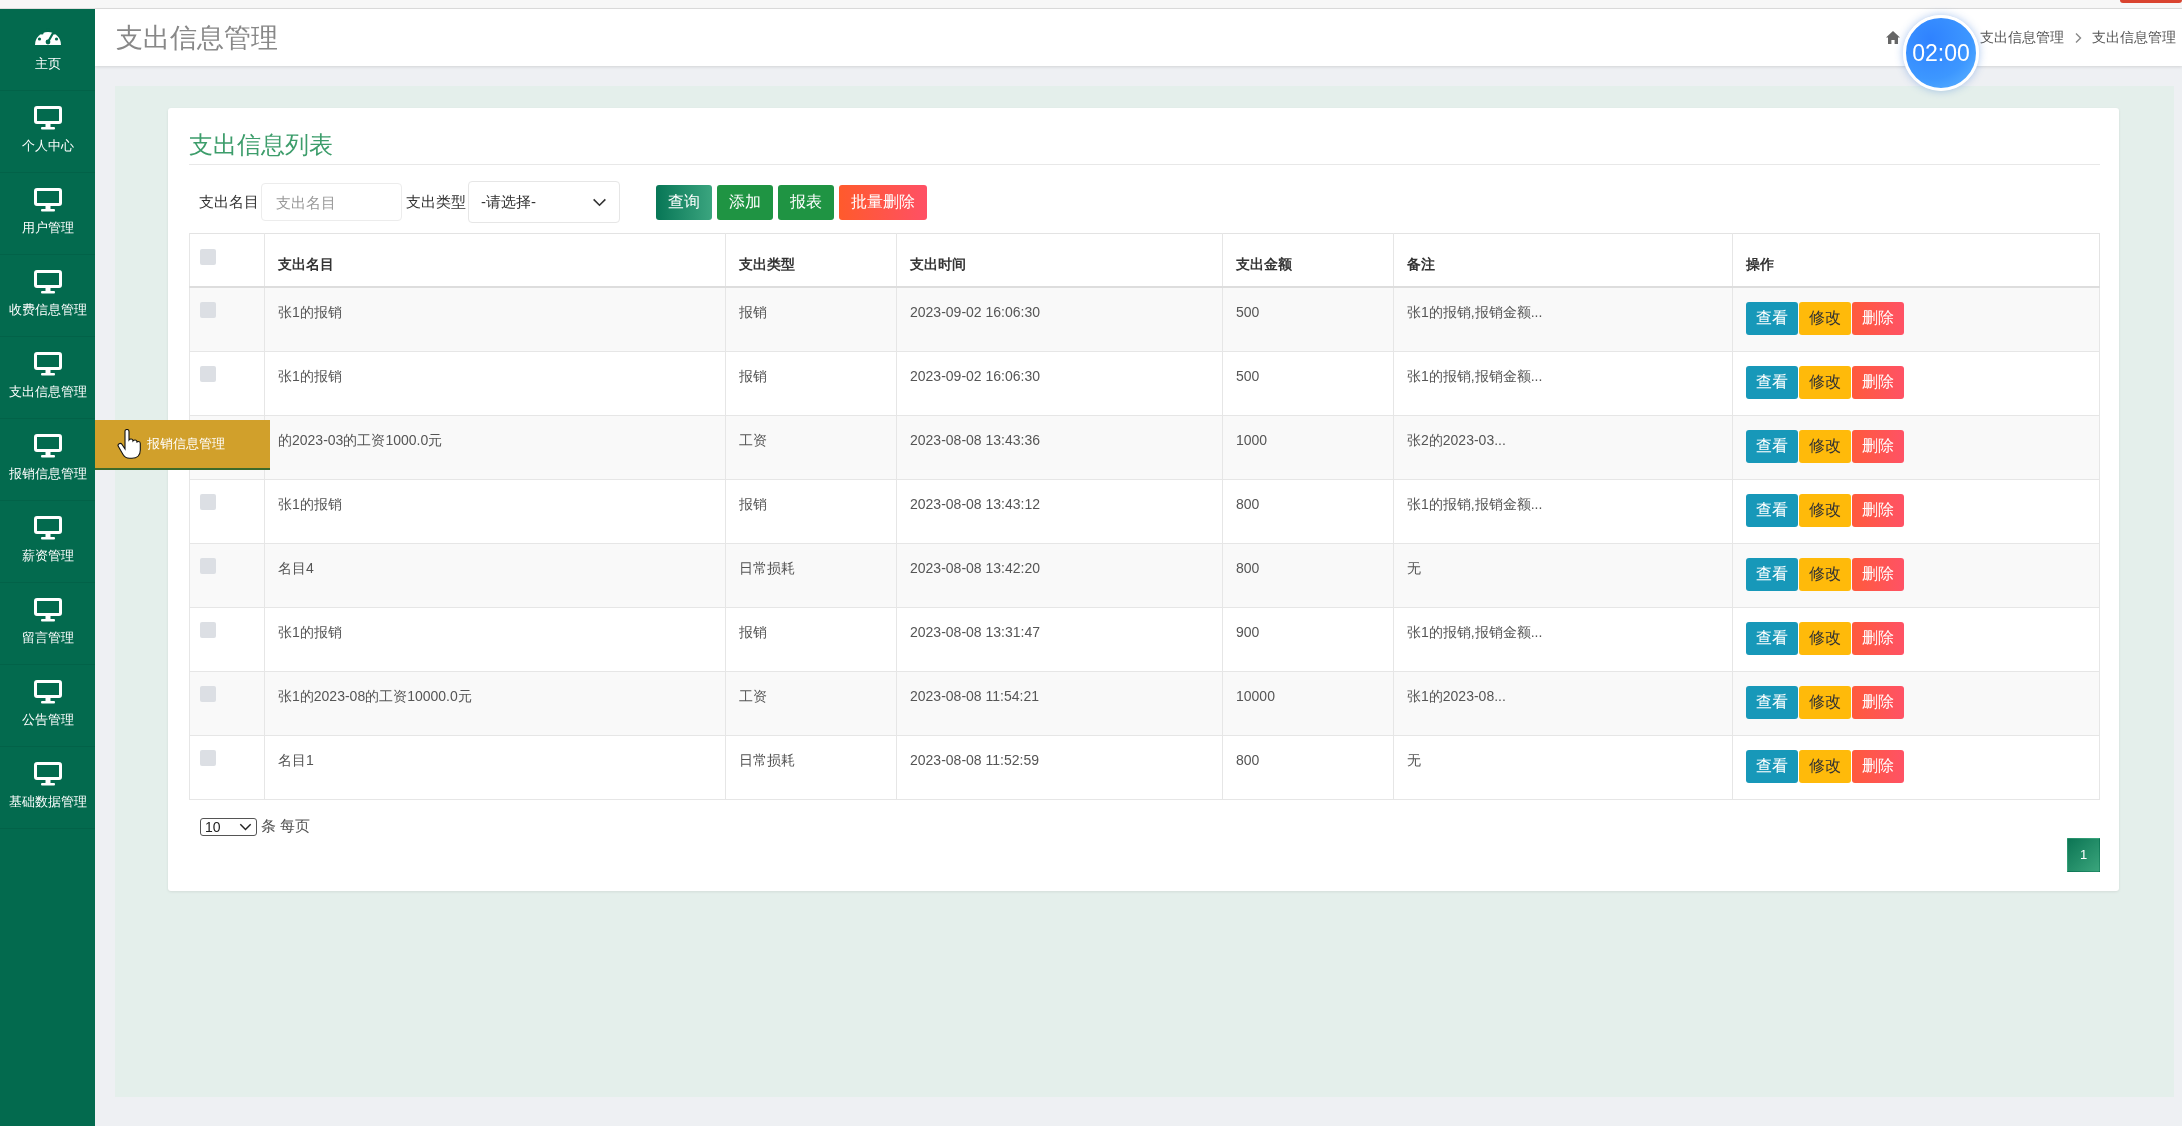 The image size is (2182, 1126). I want to click on column-header: 操作, so click(1760, 264).